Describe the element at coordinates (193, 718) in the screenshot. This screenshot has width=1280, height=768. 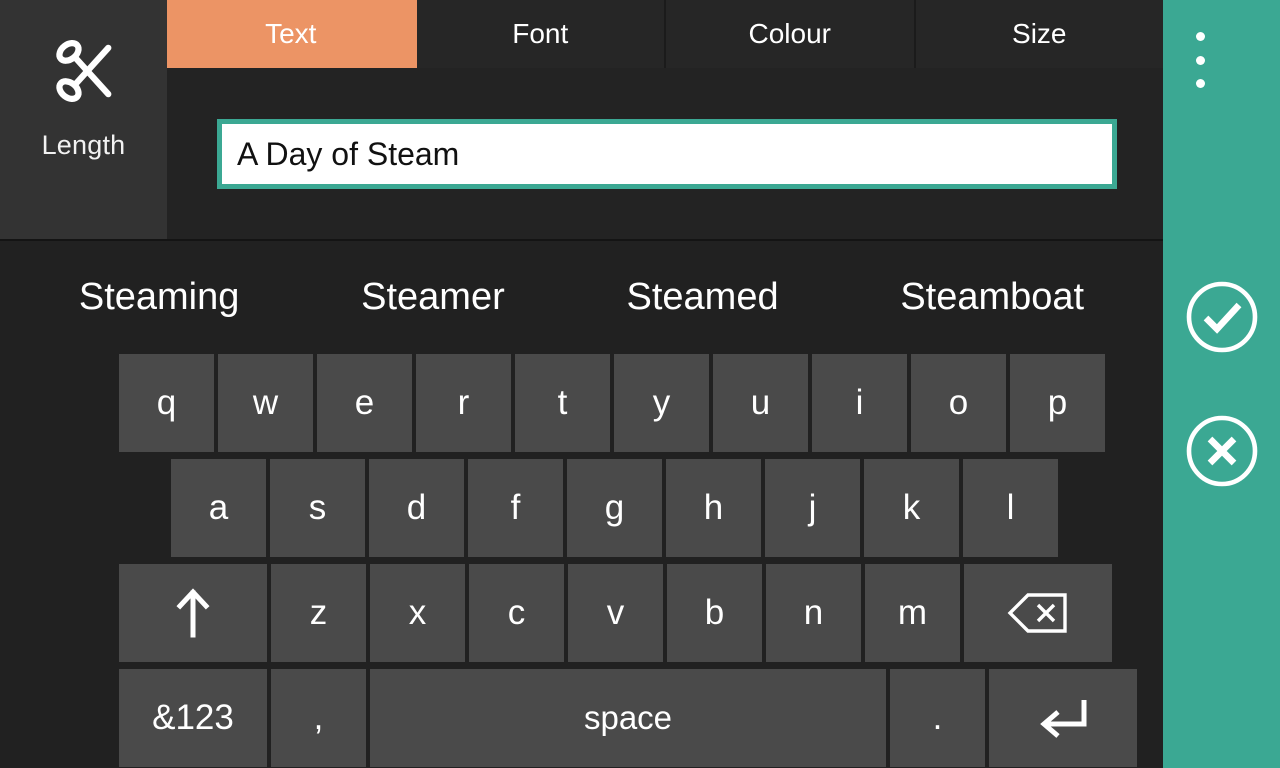
I see `key-numbers-symbols: &123` at that location.